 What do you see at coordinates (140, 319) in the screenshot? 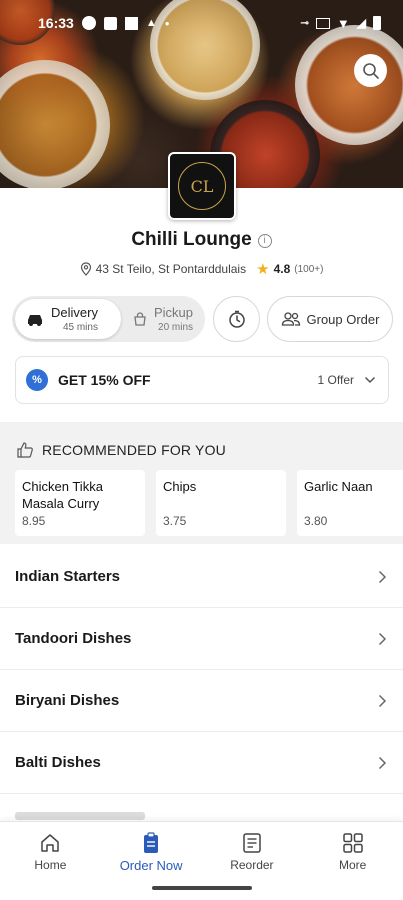
I see `bag-icon` at bounding box center [140, 319].